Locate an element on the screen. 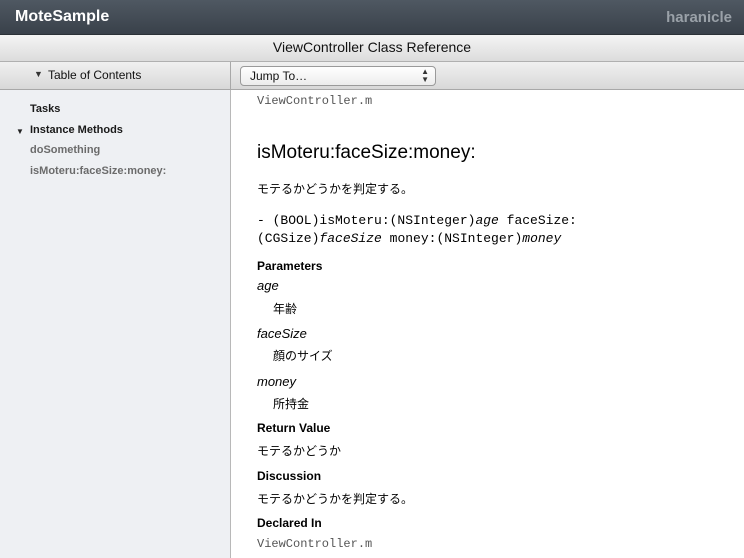 The height and width of the screenshot is (558, 744). toc-label: Table of Contents is located at coordinates (95, 75).